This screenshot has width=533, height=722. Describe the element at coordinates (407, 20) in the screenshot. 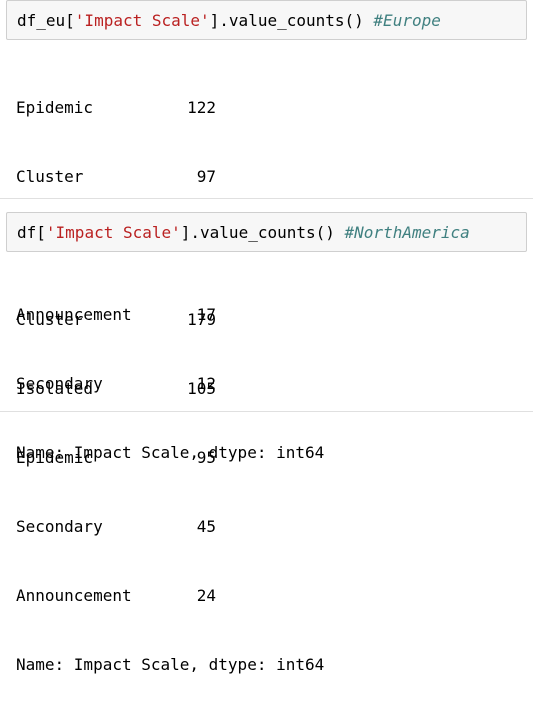

I see `code-comment: #Europe` at that location.